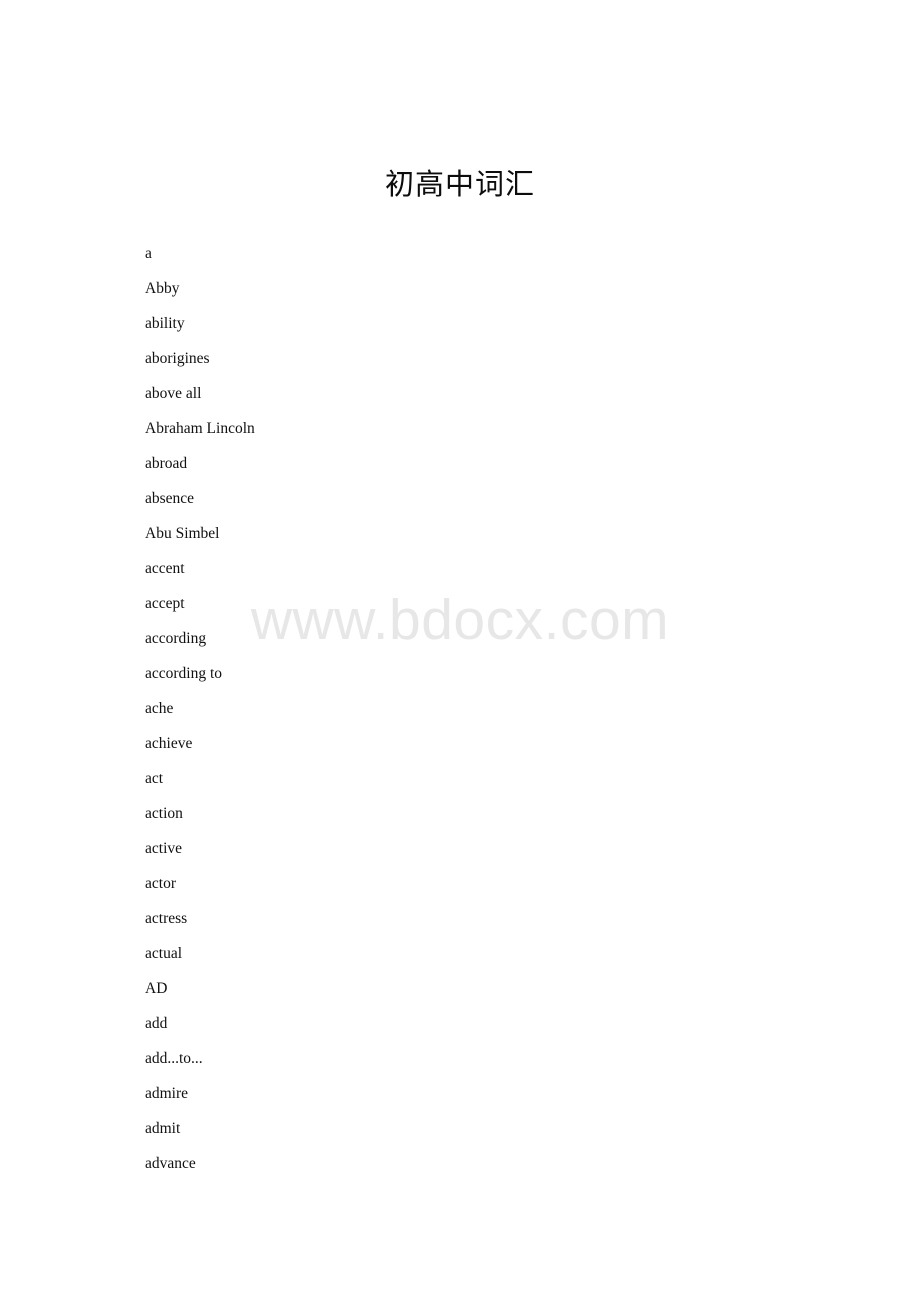 The image size is (920, 1302). I want to click on list-item: advance, so click(170, 1163).